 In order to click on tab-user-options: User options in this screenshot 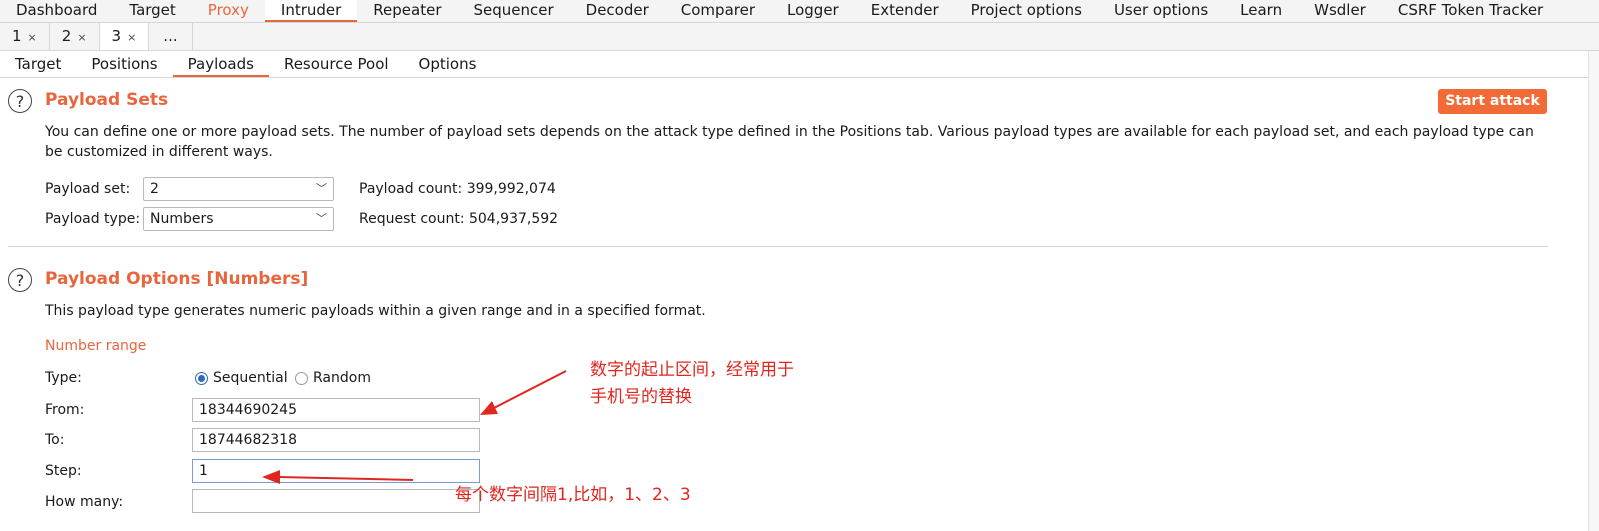, I will do `click(1161, 11)`.